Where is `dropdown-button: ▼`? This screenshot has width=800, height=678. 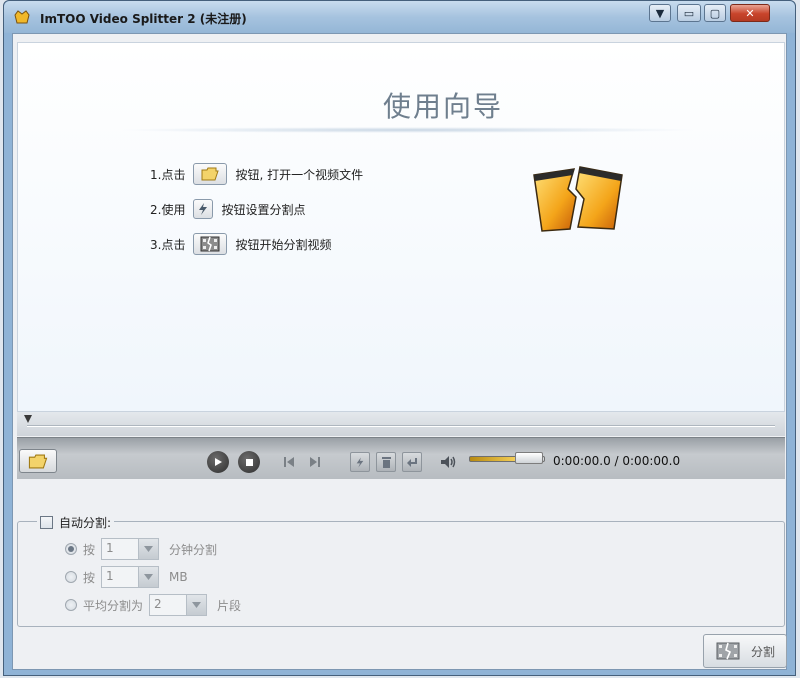 dropdown-button: ▼ is located at coordinates (660, 13).